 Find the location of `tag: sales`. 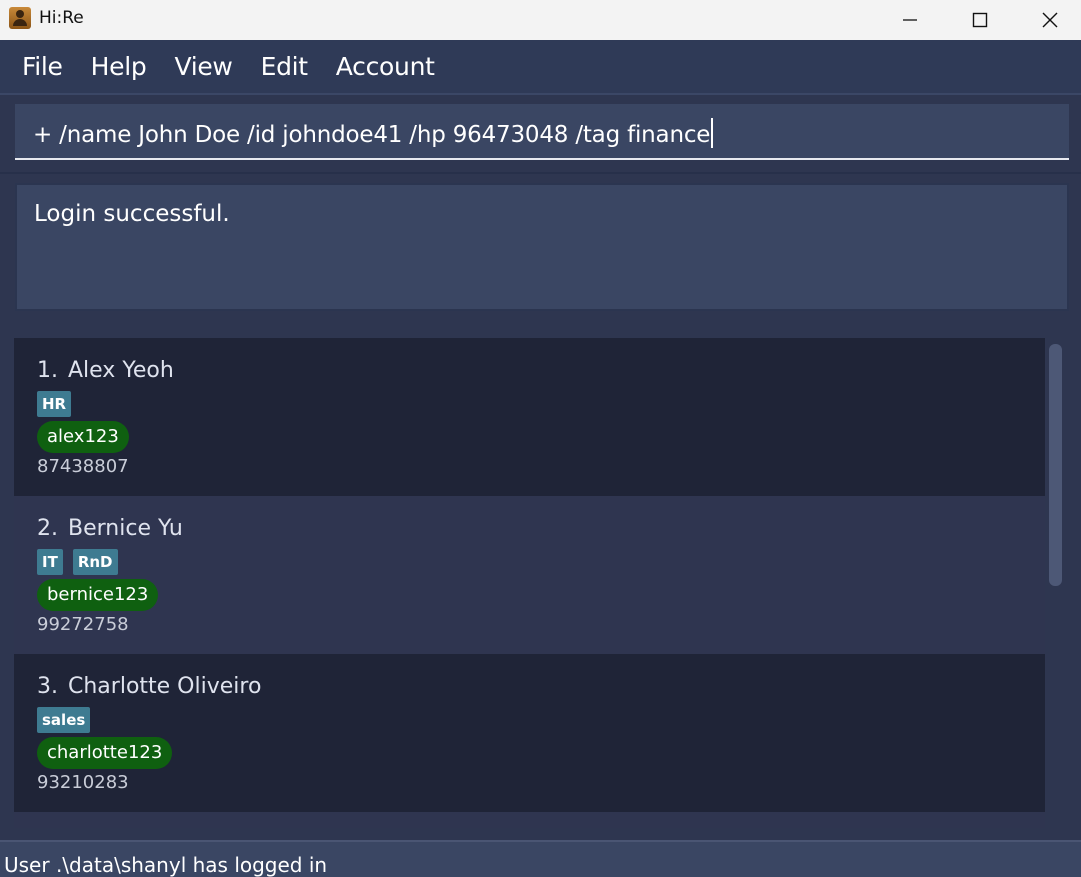

tag: sales is located at coordinates (64, 720).